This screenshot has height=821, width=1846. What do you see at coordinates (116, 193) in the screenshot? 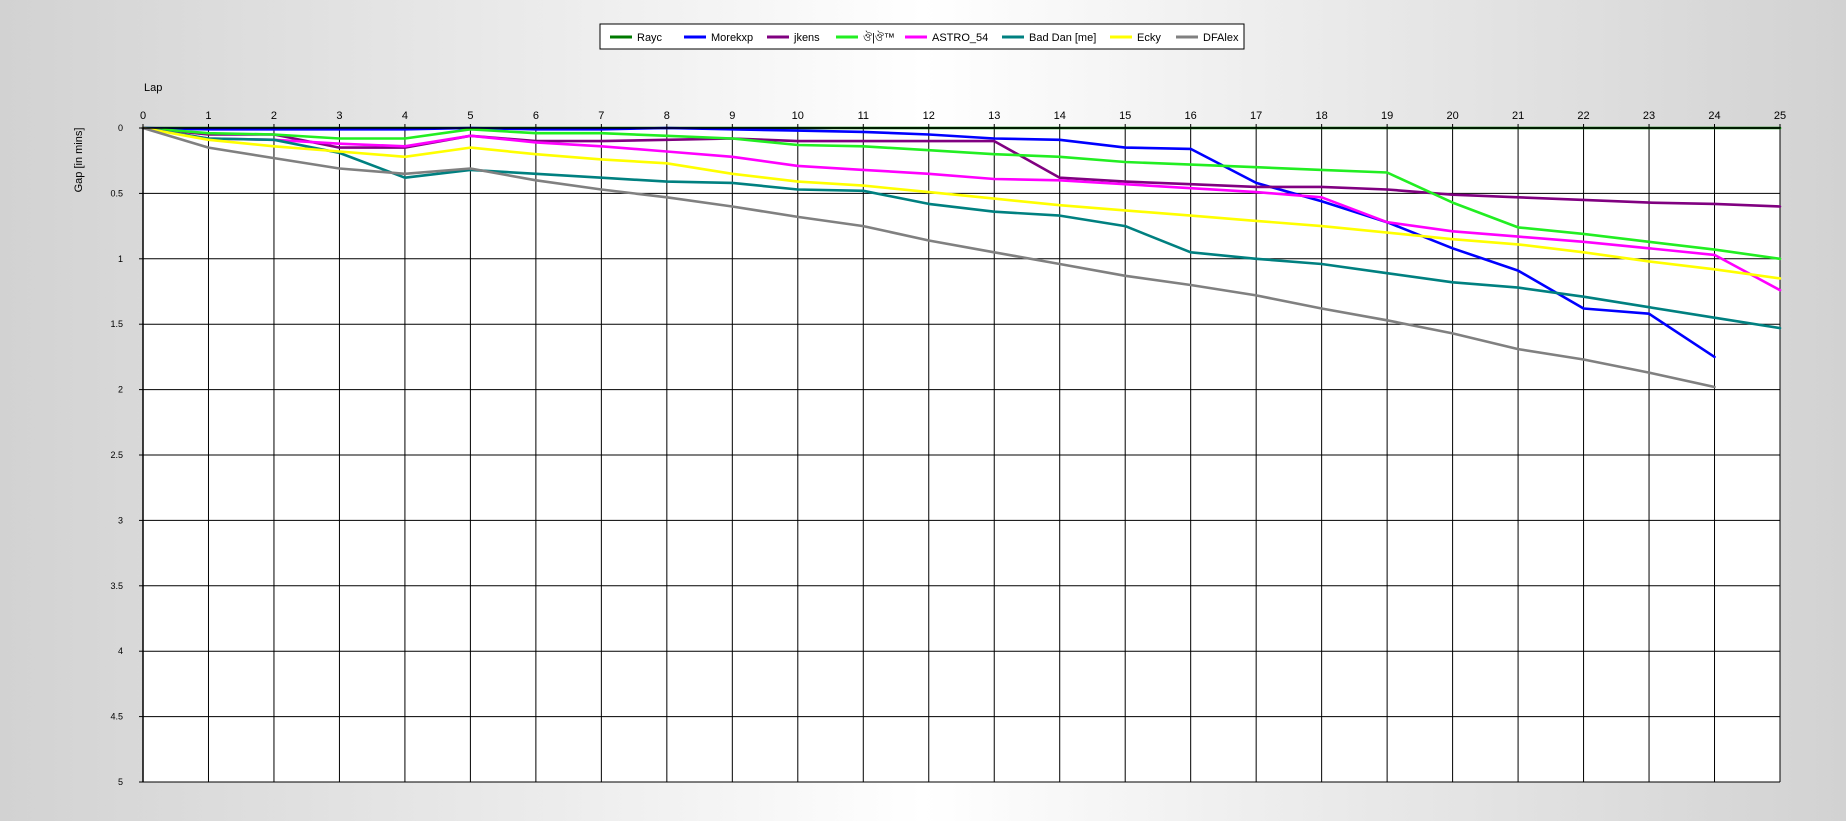
I see `y-tick-label: 0.5` at bounding box center [116, 193].